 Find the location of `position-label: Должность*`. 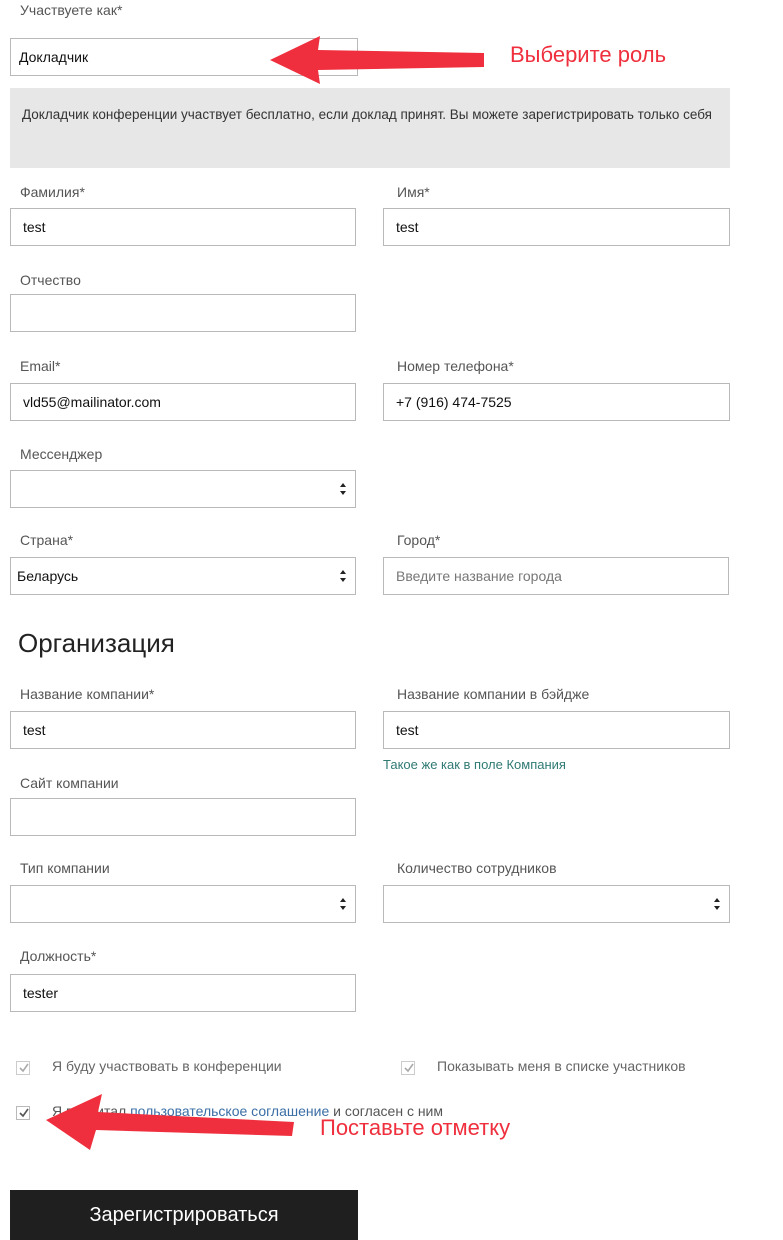

position-label: Должность* is located at coordinates (58, 956).